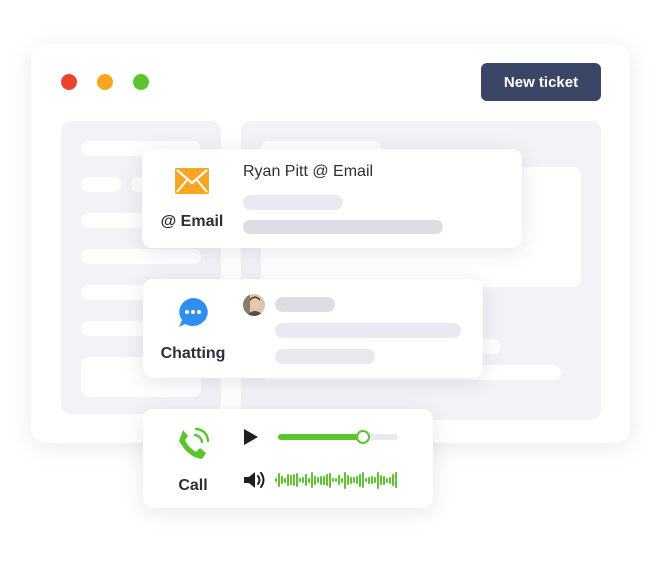 This screenshot has height=562, width=664. What do you see at coordinates (193, 313) in the screenshot?
I see `chat-bubble-icon` at bounding box center [193, 313].